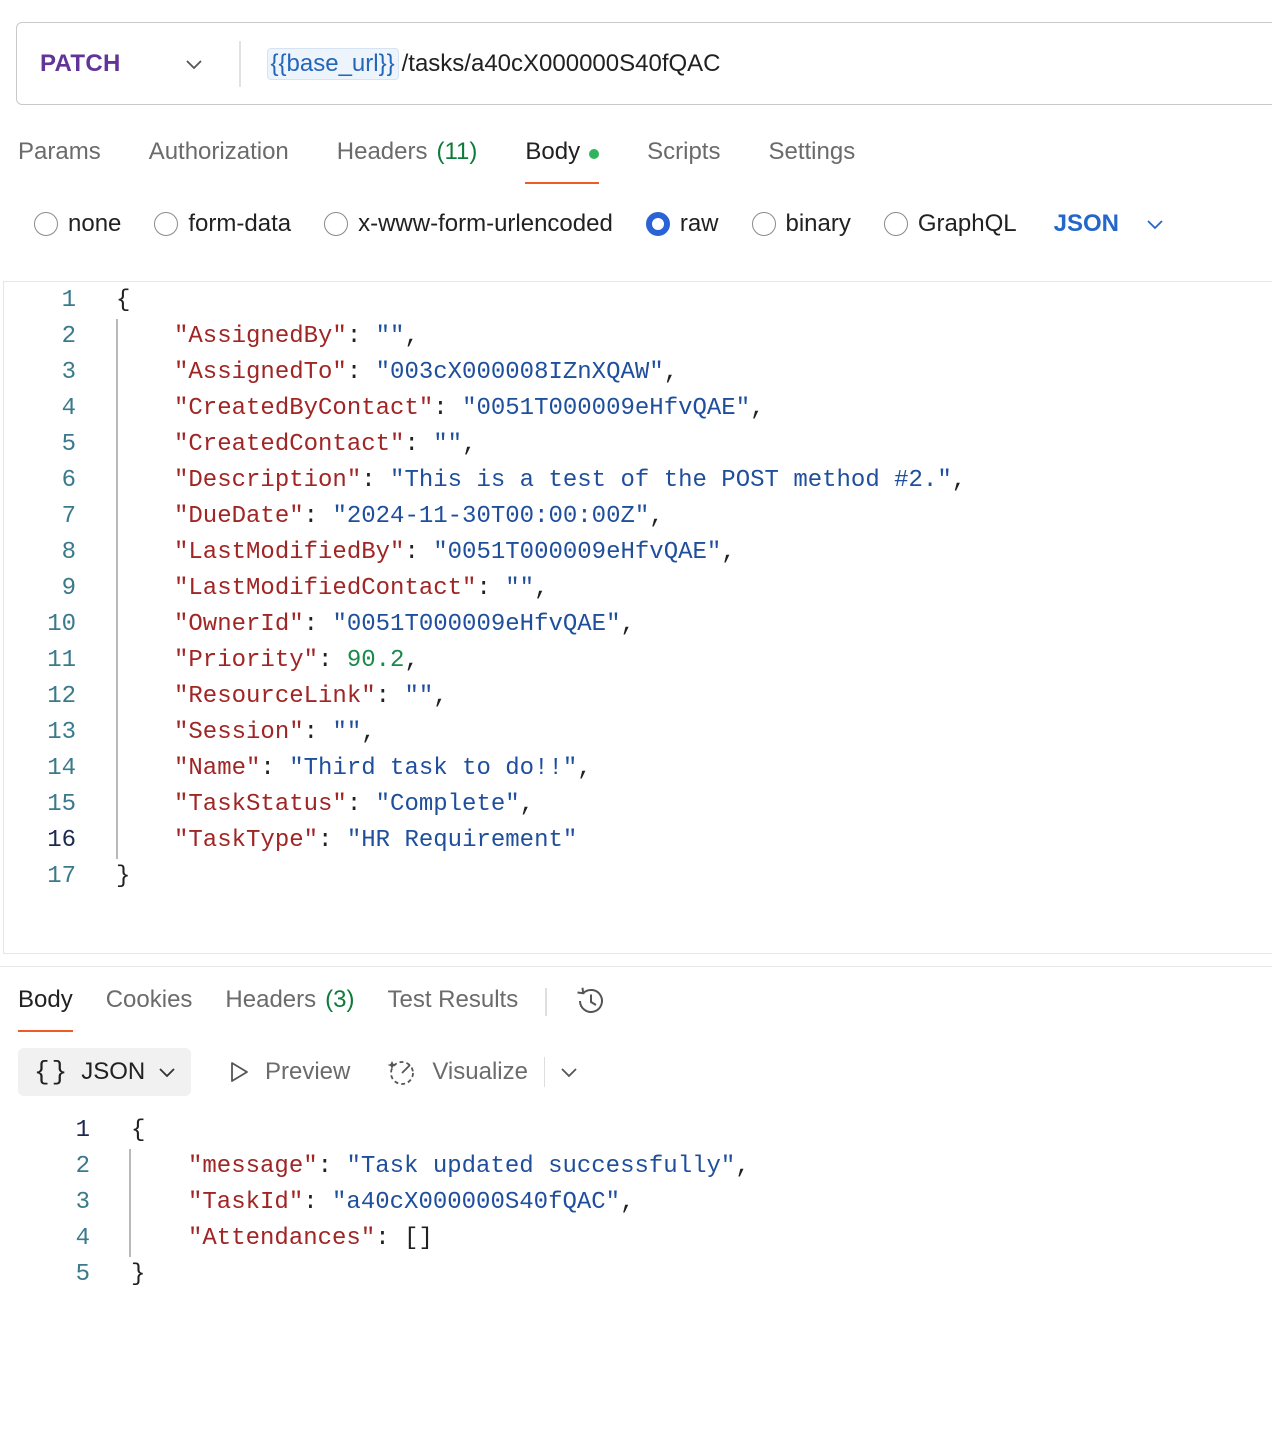 The width and height of the screenshot is (1272, 1438). Describe the element at coordinates (332, 63) in the screenshot. I see `url-variable-chip: {{base_url}}` at that location.